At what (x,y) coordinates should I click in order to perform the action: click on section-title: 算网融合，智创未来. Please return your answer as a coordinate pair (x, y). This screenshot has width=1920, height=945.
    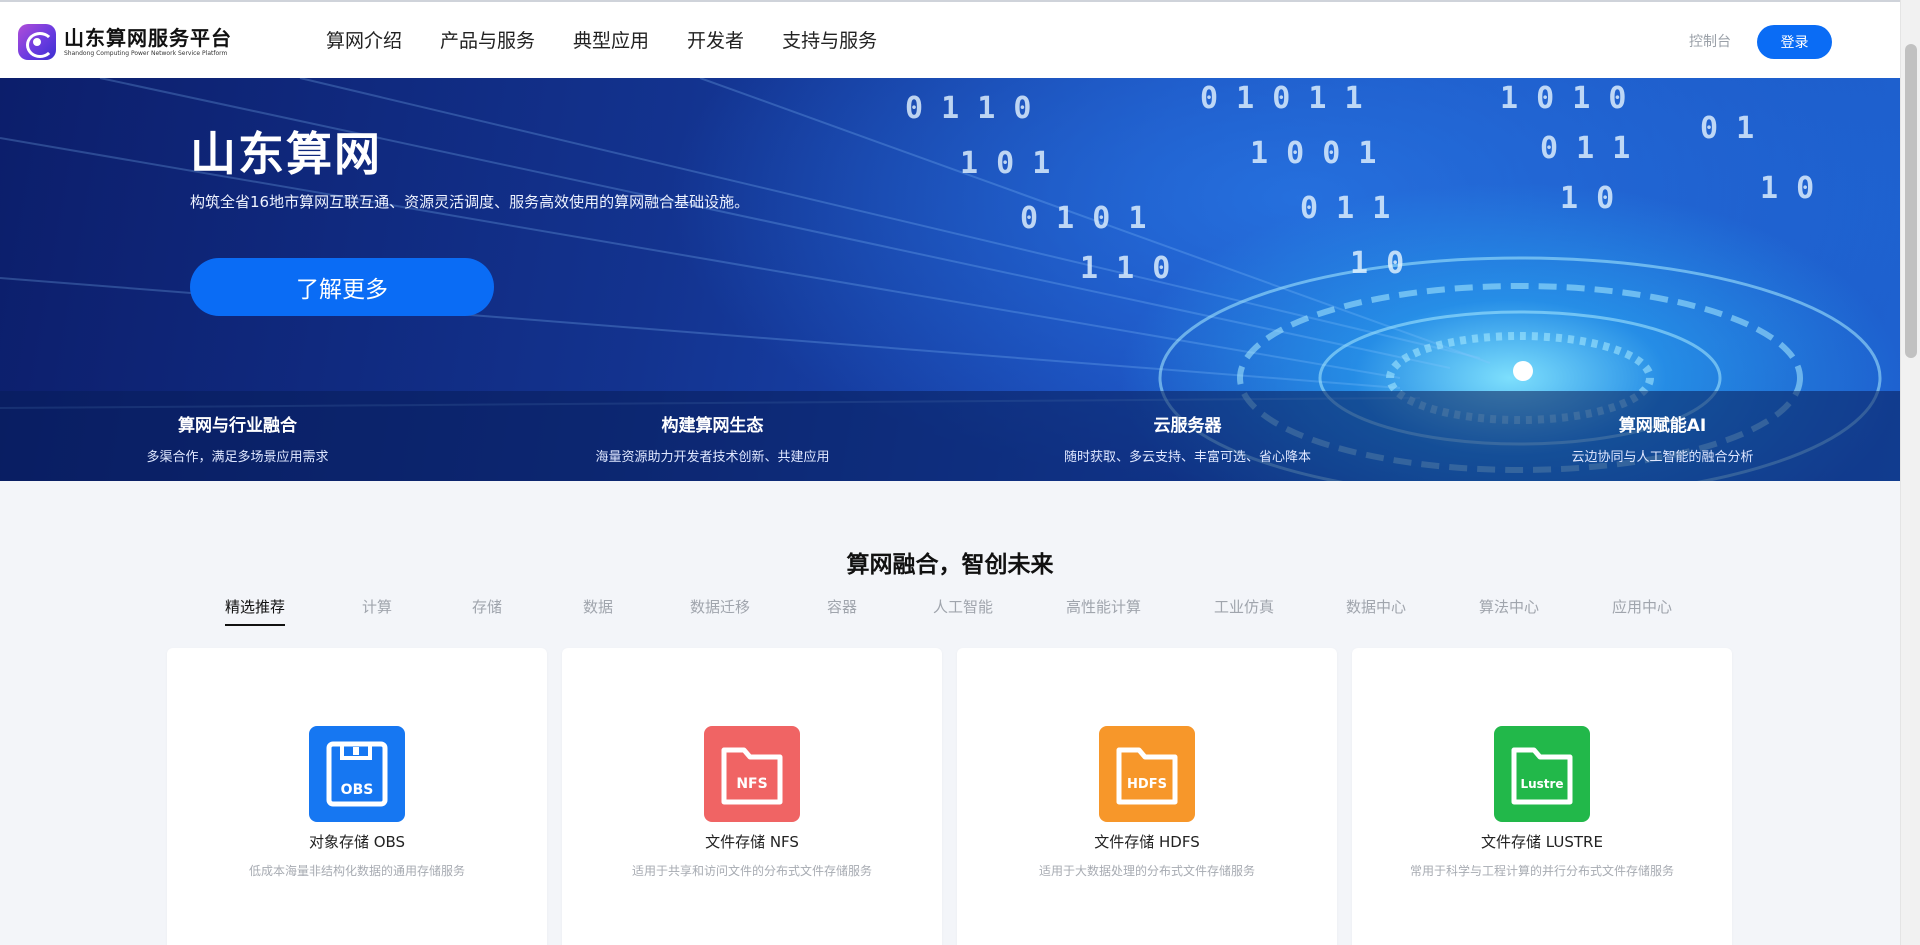
    Looking at the image, I should click on (950, 565).